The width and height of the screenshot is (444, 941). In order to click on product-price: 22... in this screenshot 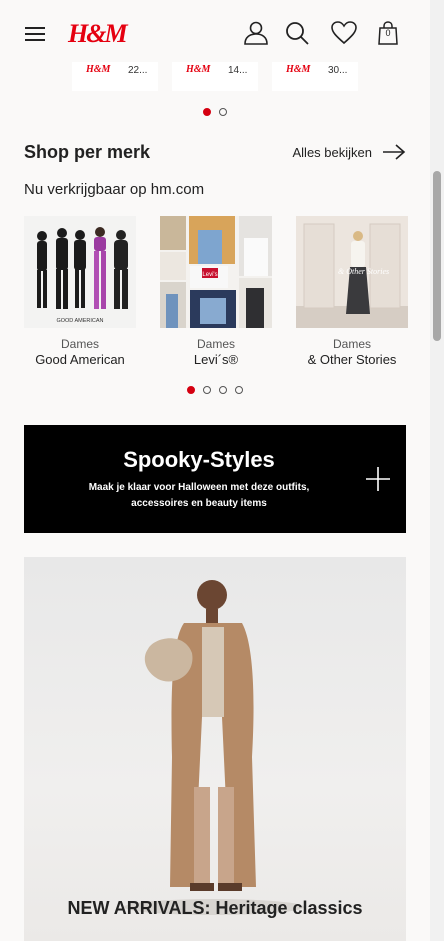, I will do `click(138, 70)`.